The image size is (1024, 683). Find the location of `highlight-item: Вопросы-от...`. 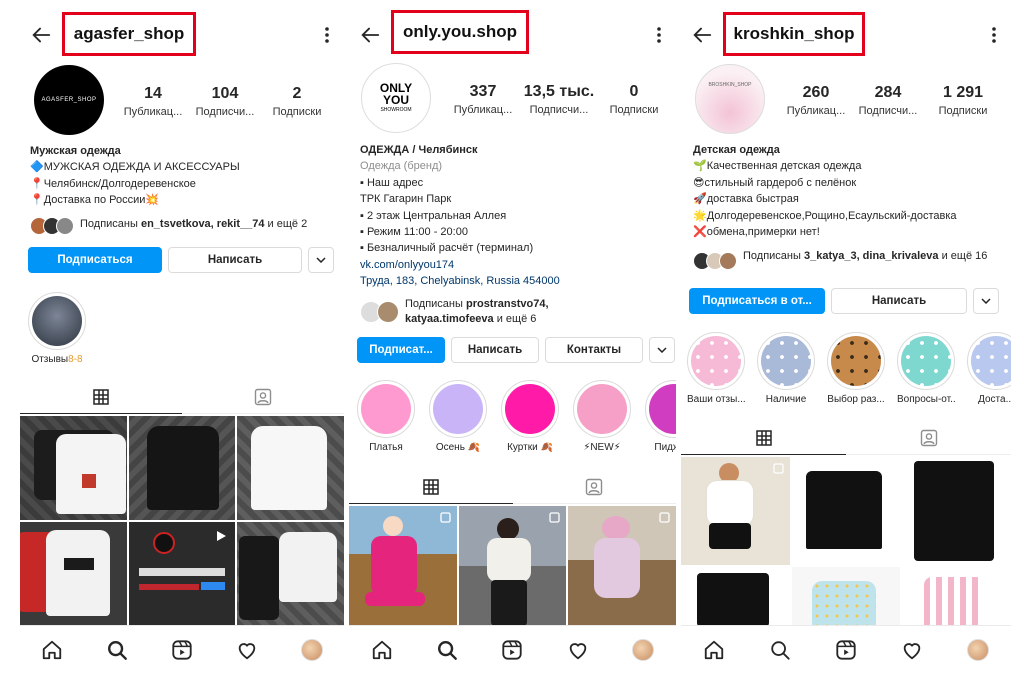

highlight-item: Вопросы-от... is located at coordinates (926, 368).